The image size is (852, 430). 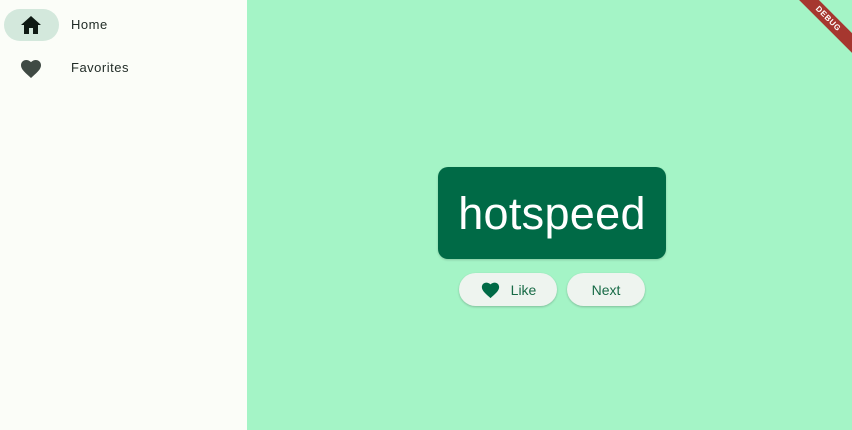 What do you see at coordinates (89, 24) in the screenshot?
I see `nav-item-home-label: Home` at bounding box center [89, 24].